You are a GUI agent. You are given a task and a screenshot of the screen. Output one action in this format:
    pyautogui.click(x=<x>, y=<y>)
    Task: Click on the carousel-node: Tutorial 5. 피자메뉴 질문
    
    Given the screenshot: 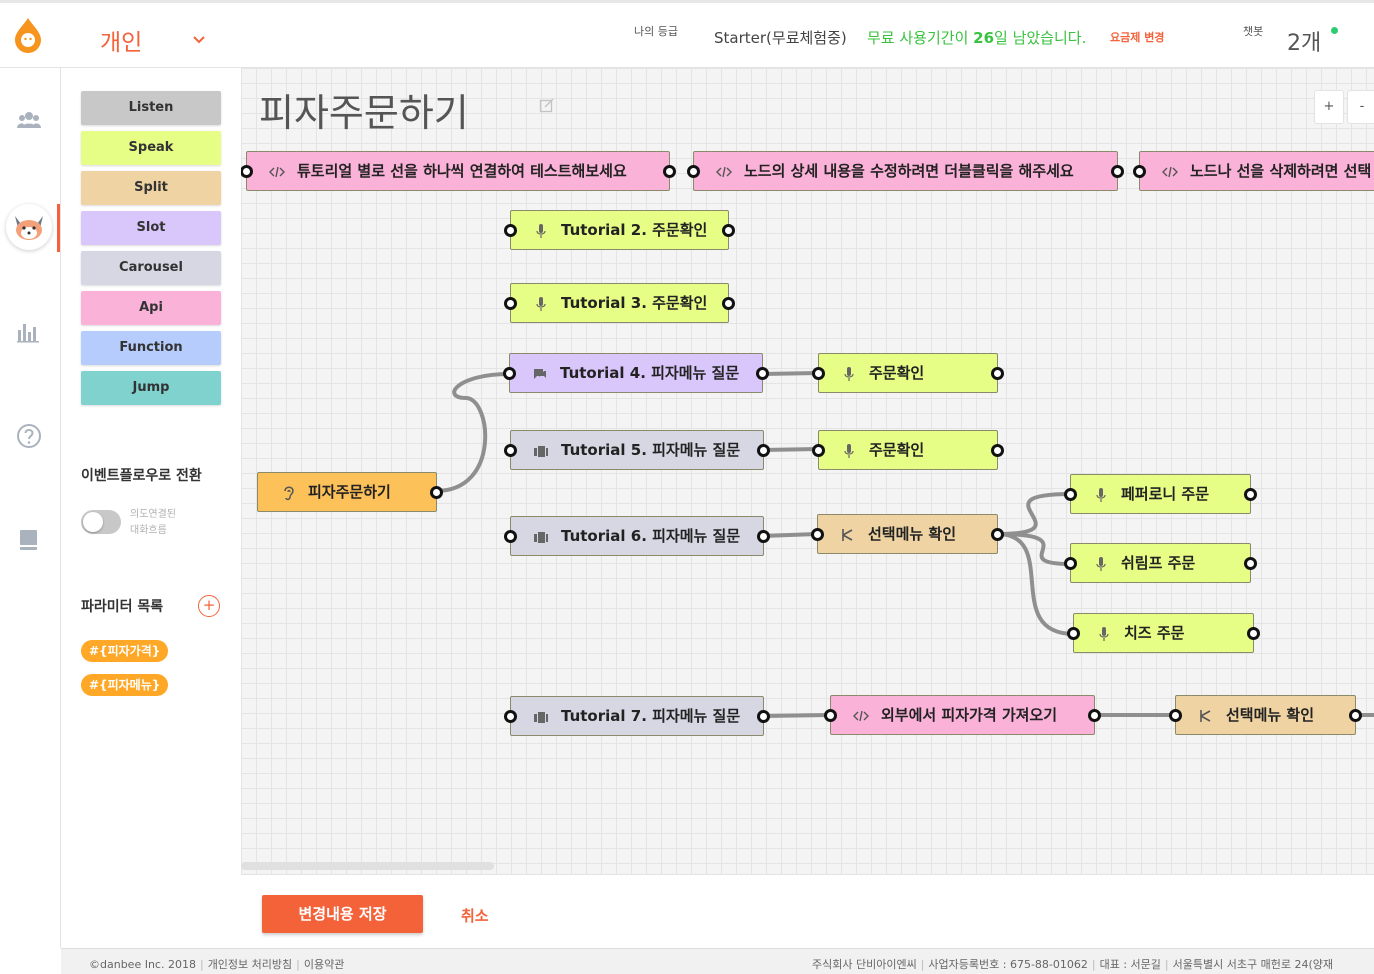 What is the action you would take?
    pyautogui.click(x=637, y=450)
    